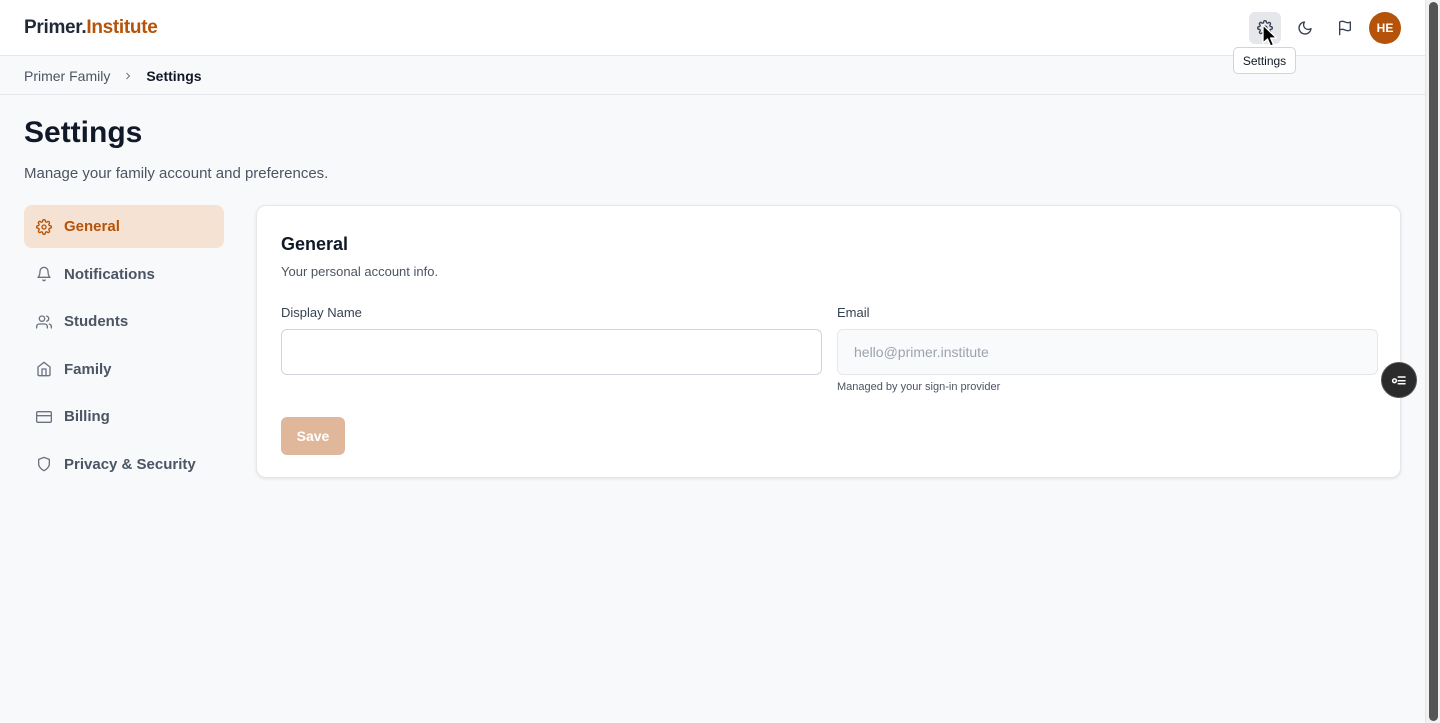 The height and width of the screenshot is (723, 1440). I want to click on nav-item-label: General, so click(92, 226).